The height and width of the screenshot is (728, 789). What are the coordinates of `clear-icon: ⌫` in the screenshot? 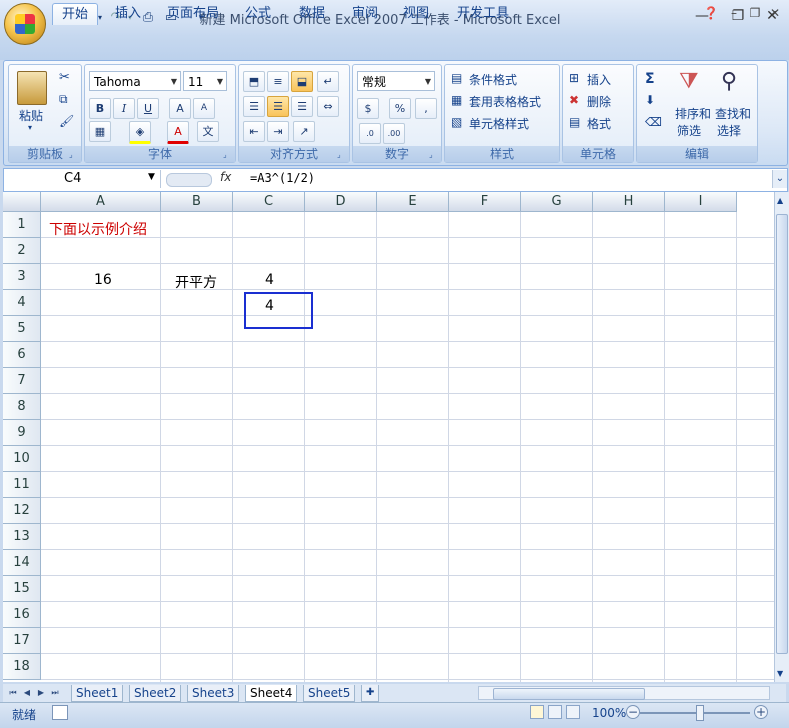 It's located at (653, 122).